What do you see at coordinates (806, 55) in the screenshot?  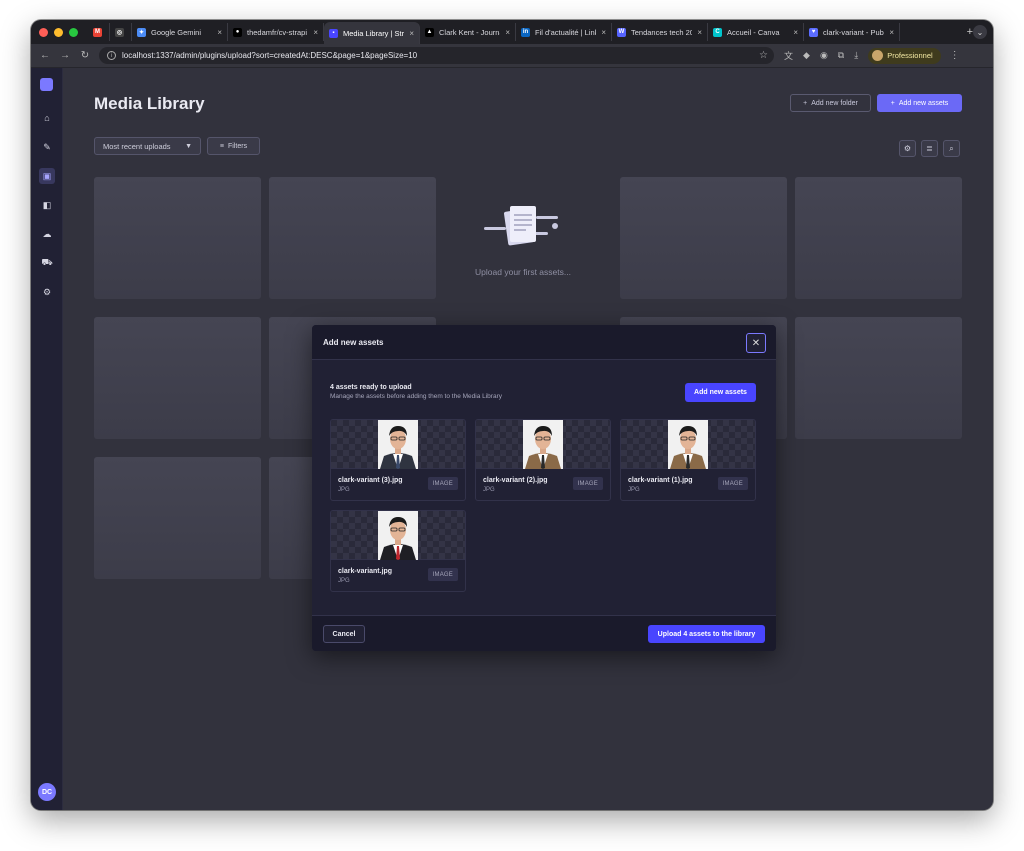 I see `extension-icon: ◆` at bounding box center [806, 55].